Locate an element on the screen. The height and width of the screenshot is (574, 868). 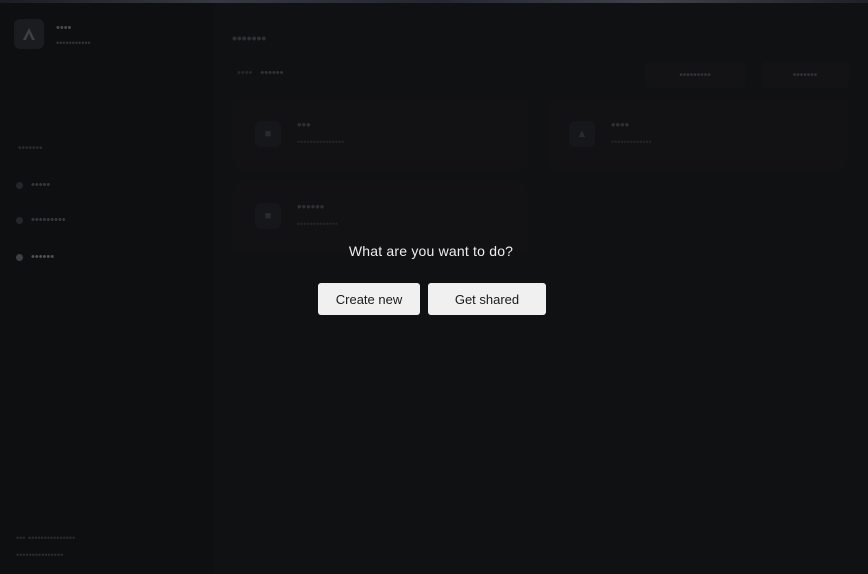
create-new-button: Create new is located at coordinates (369, 299).